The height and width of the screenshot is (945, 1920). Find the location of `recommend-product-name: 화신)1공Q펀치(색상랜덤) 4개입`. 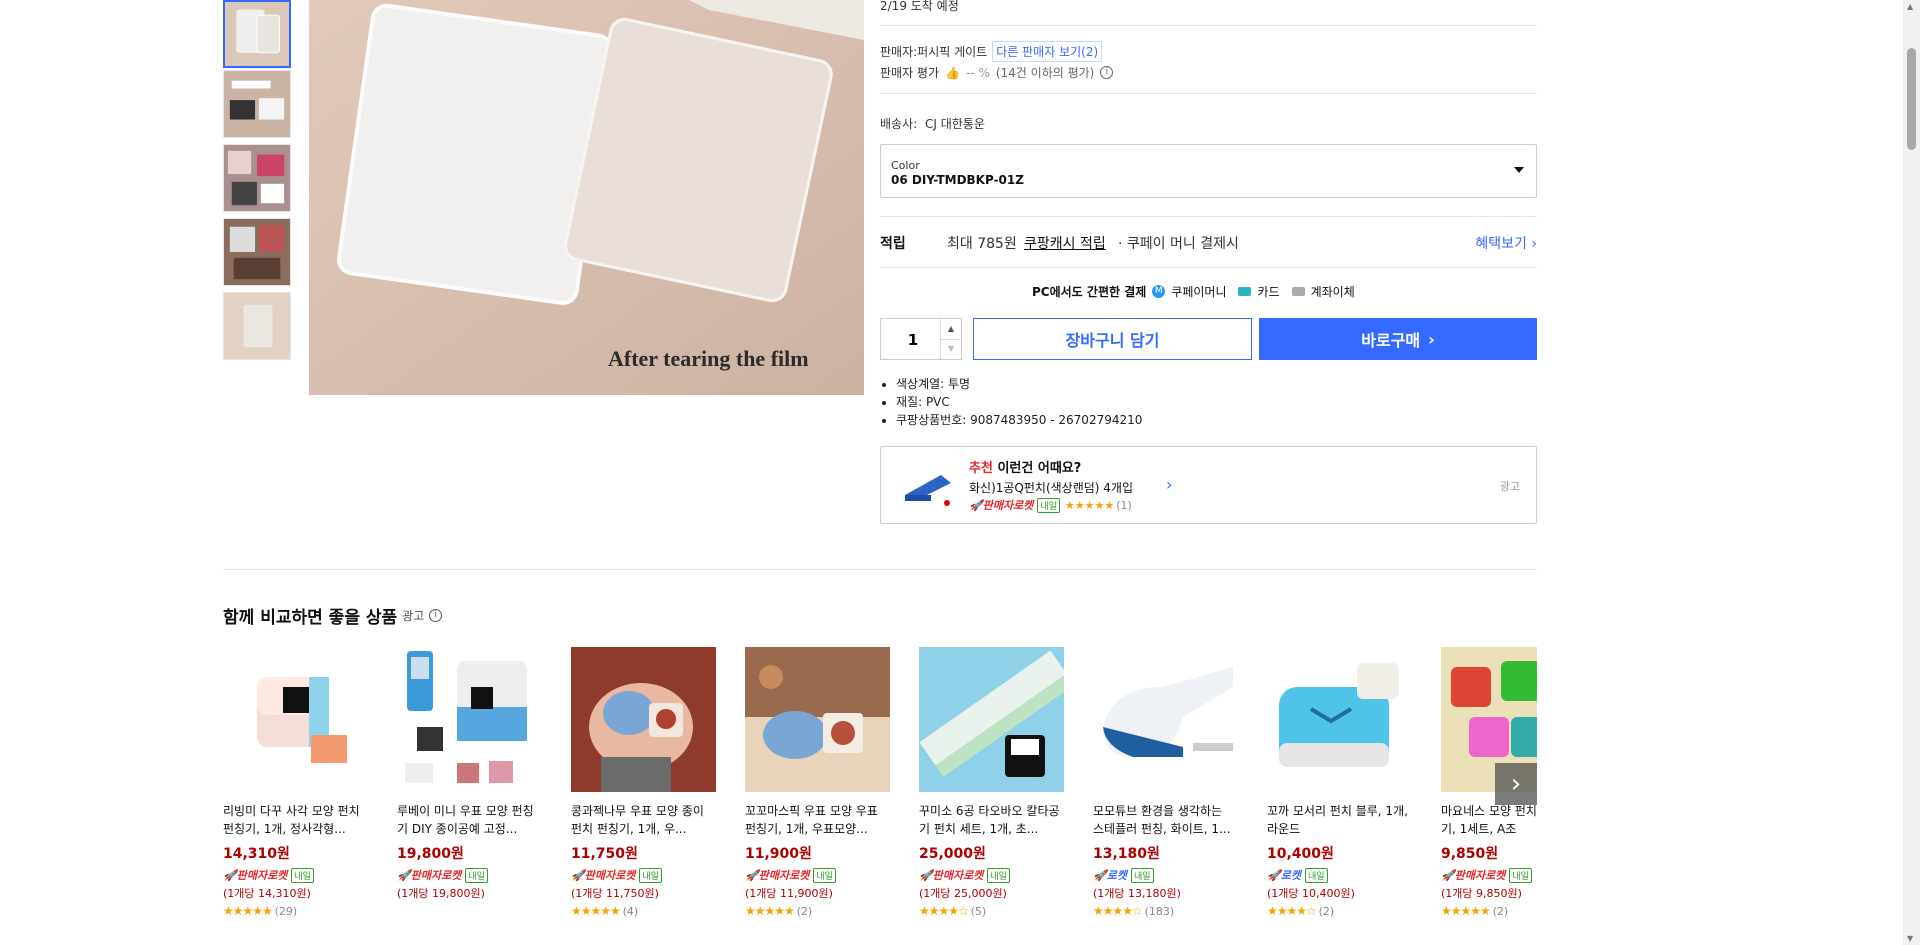

recommend-product-name: 화신)1공Q펀치(색상랜덤) 4개입 is located at coordinates (1051, 488).